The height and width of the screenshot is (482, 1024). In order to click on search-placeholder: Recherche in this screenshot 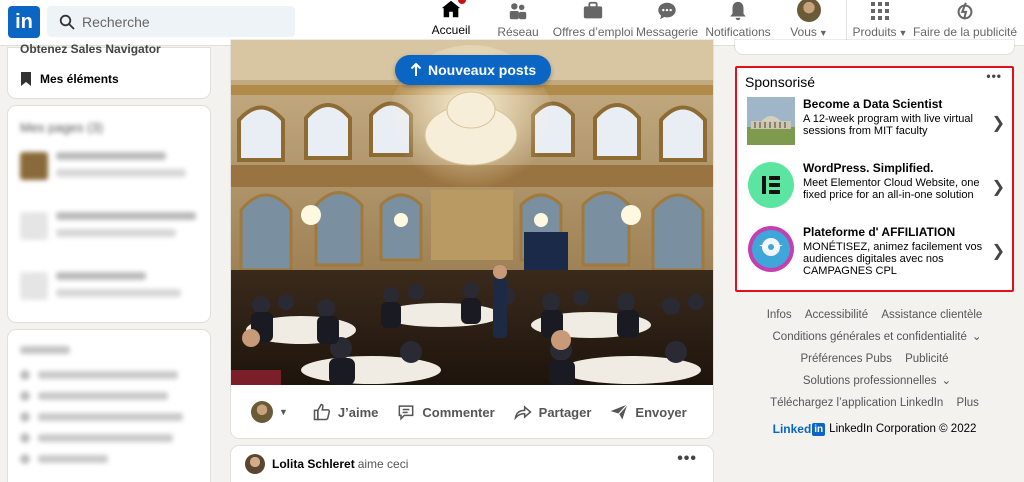, I will do `click(116, 21)`.